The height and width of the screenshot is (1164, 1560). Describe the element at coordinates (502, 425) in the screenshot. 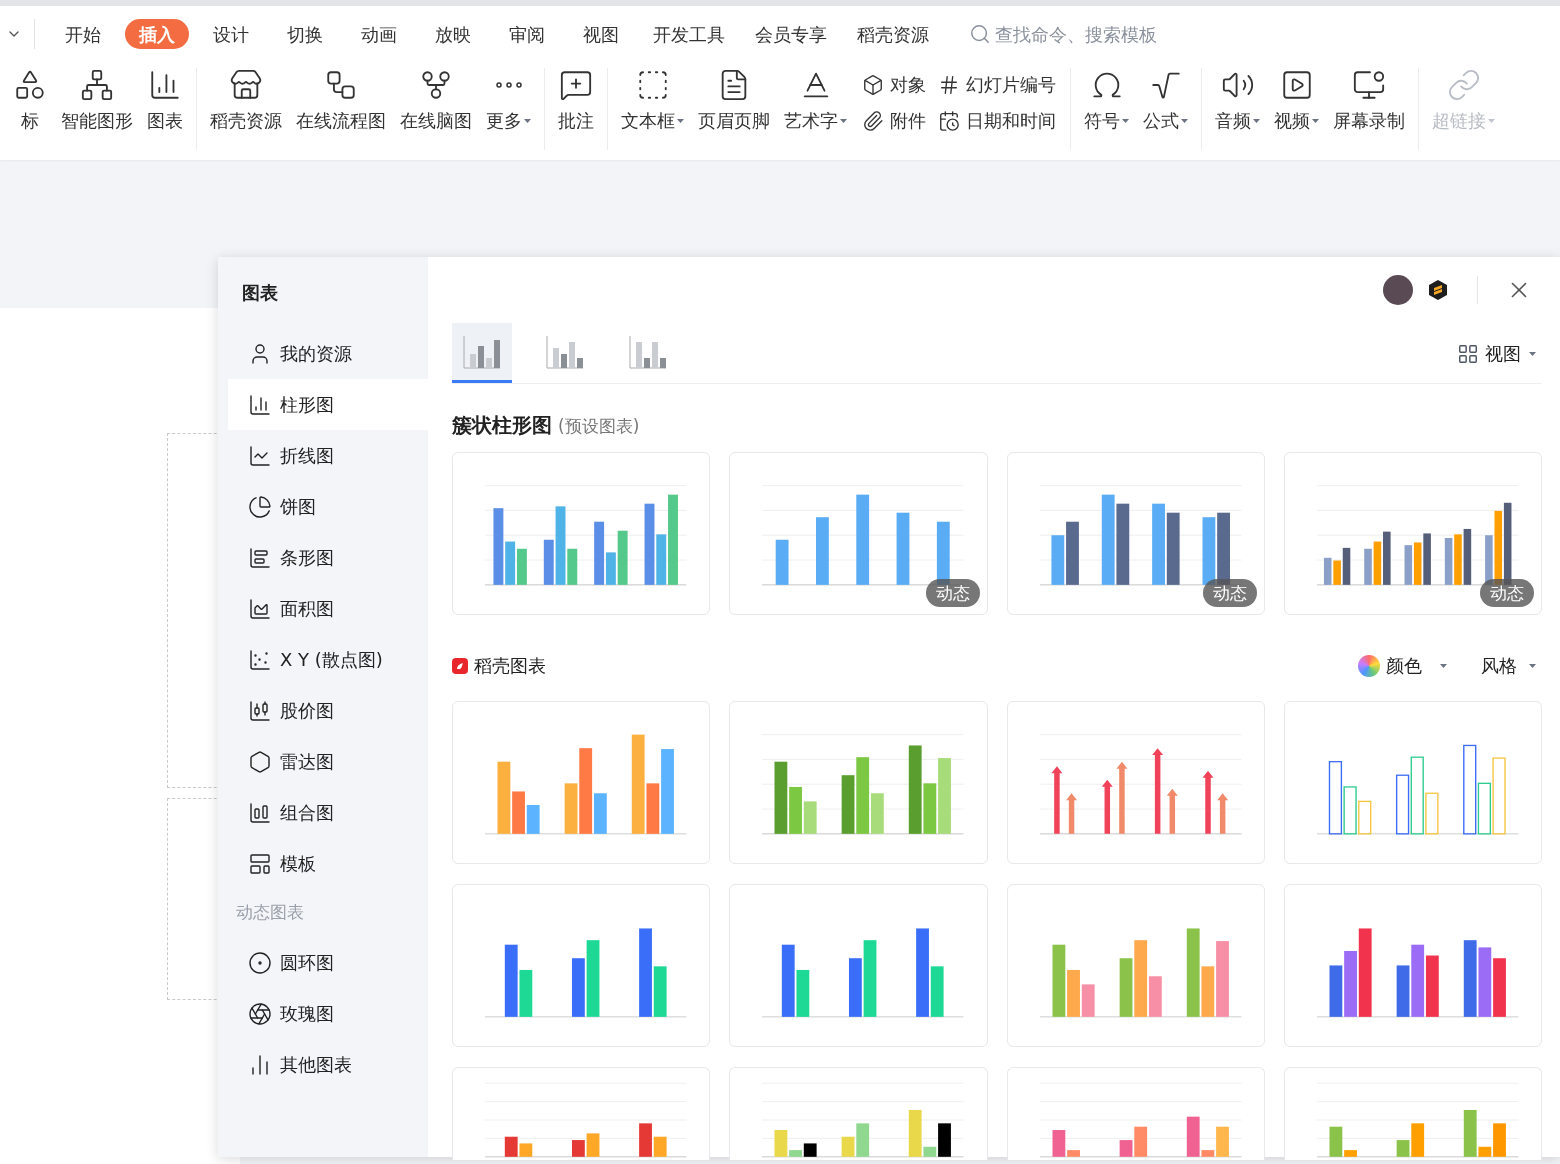

I see `section-heading: 簇状柱形图` at that location.